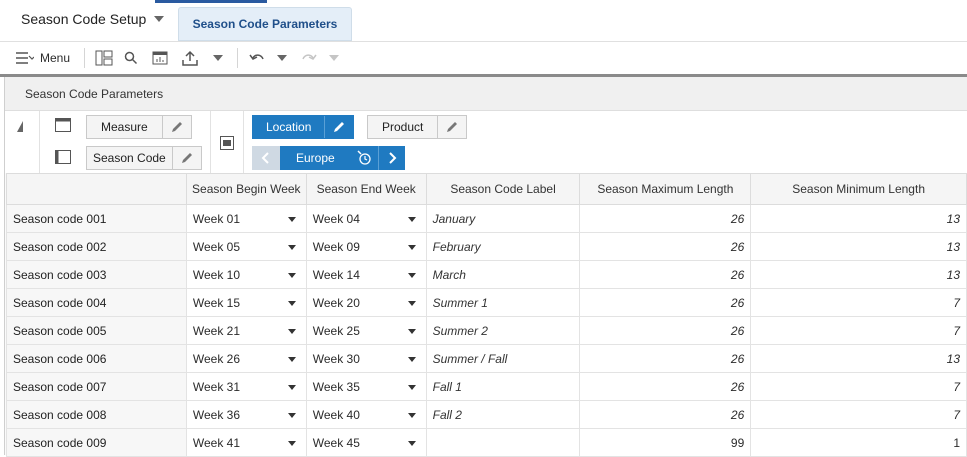 Image resolution: width=967 pixels, height=457 pixels. What do you see at coordinates (503, 330) in the screenshot?
I see `season-label-cell: Summer 2` at bounding box center [503, 330].